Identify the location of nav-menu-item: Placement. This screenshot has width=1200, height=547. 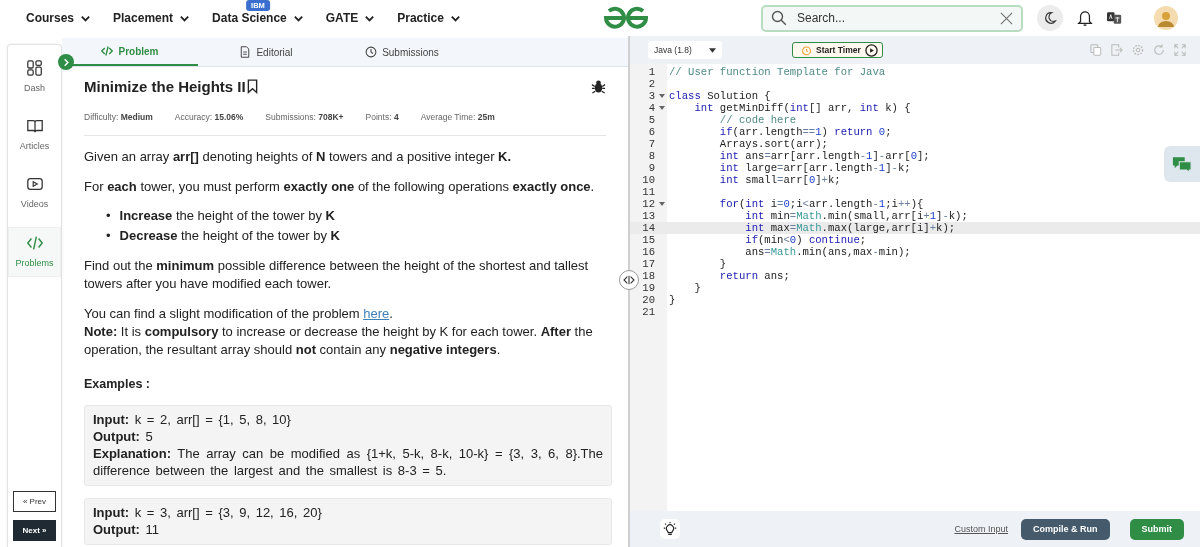
(152, 18).